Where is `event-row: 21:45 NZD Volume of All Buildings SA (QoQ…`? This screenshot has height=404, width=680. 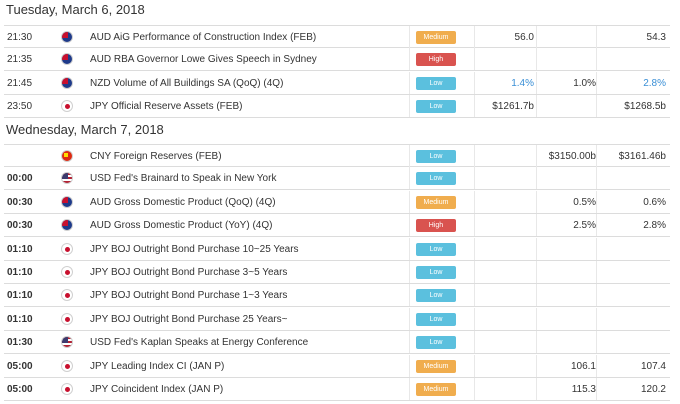
event-row: 21:45 NZD Volume of All Buildings SA (QoQ… is located at coordinates (337, 83).